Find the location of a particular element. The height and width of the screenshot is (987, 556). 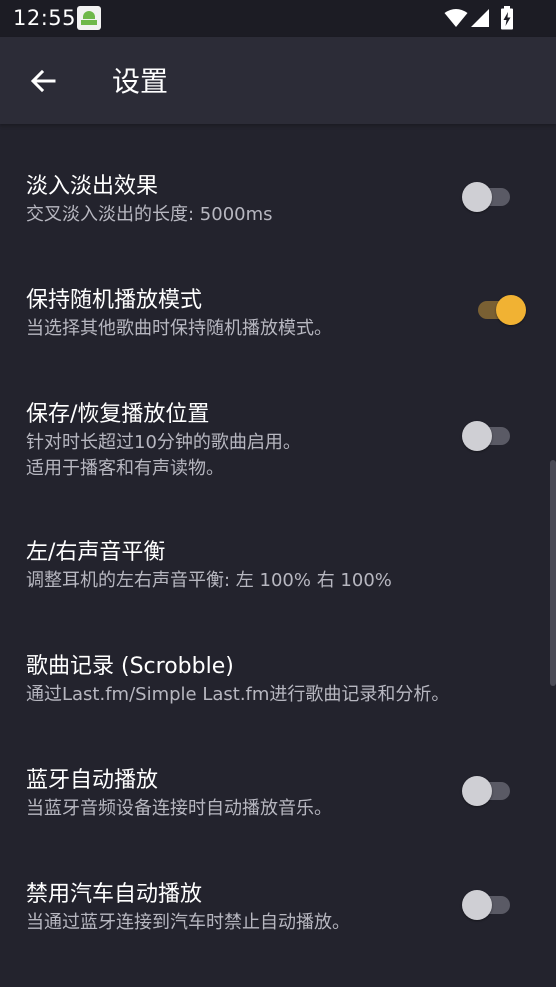

status-time: 12:55 is located at coordinates (45, 18).